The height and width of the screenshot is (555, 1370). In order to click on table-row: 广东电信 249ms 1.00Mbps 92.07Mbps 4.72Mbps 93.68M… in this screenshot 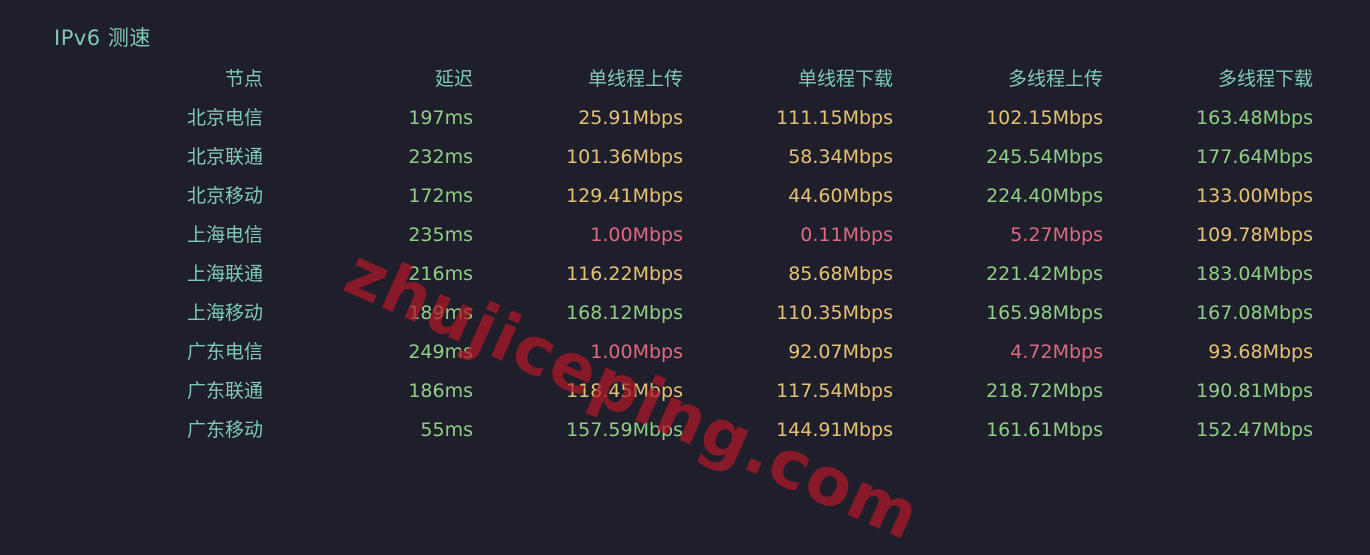, I will do `click(656, 352)`.